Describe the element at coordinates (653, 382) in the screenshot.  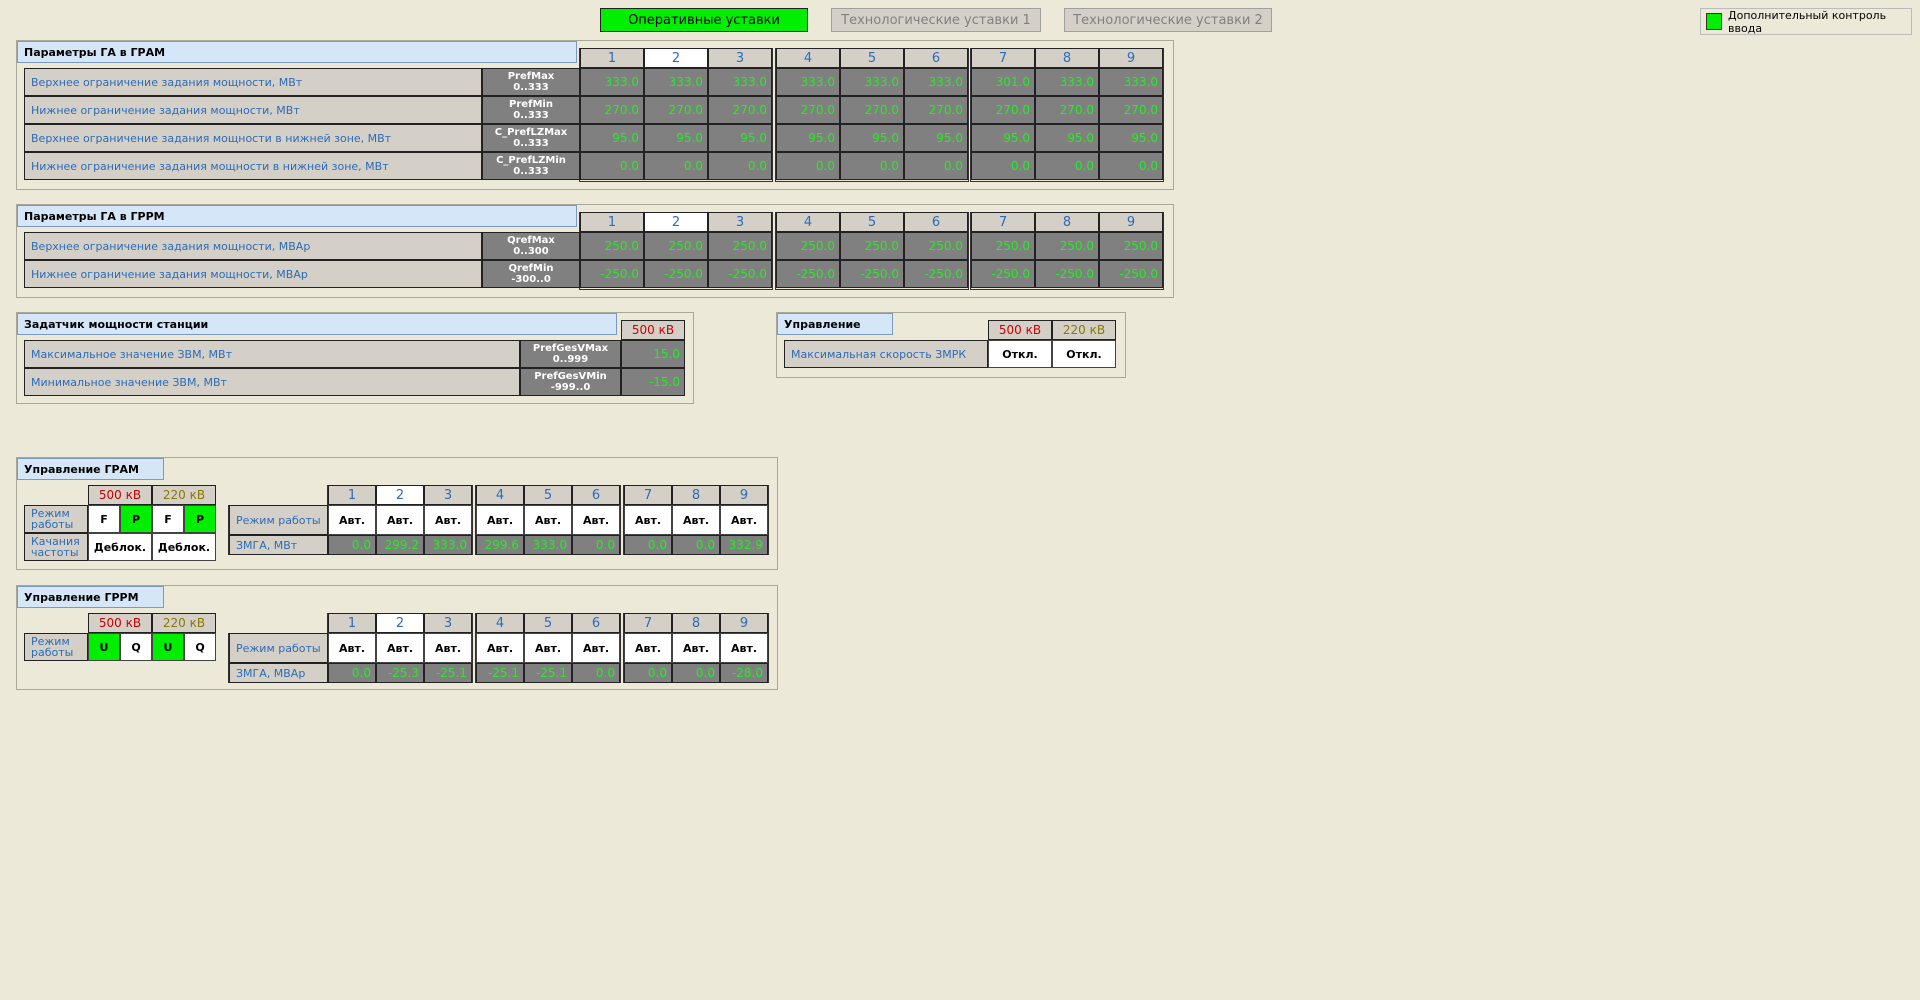
I see `value-cell: -15.0` at that location.